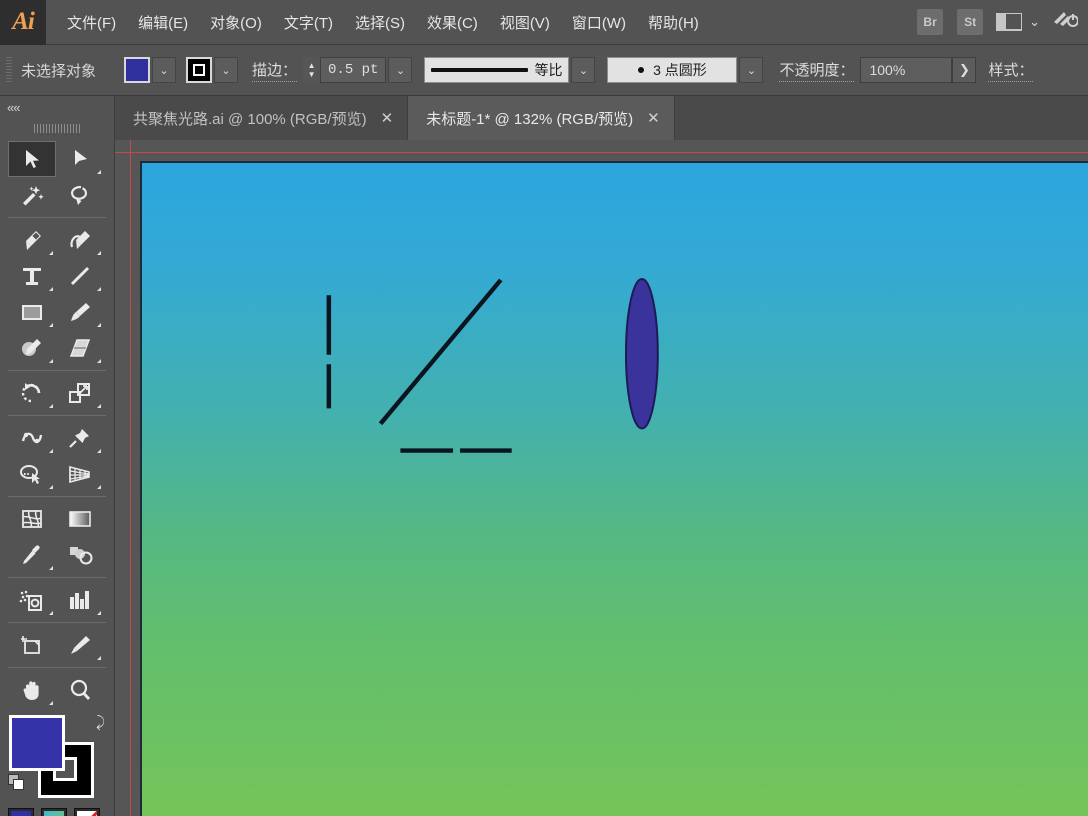  I want to click on rotate-tool, so click(32, 393).